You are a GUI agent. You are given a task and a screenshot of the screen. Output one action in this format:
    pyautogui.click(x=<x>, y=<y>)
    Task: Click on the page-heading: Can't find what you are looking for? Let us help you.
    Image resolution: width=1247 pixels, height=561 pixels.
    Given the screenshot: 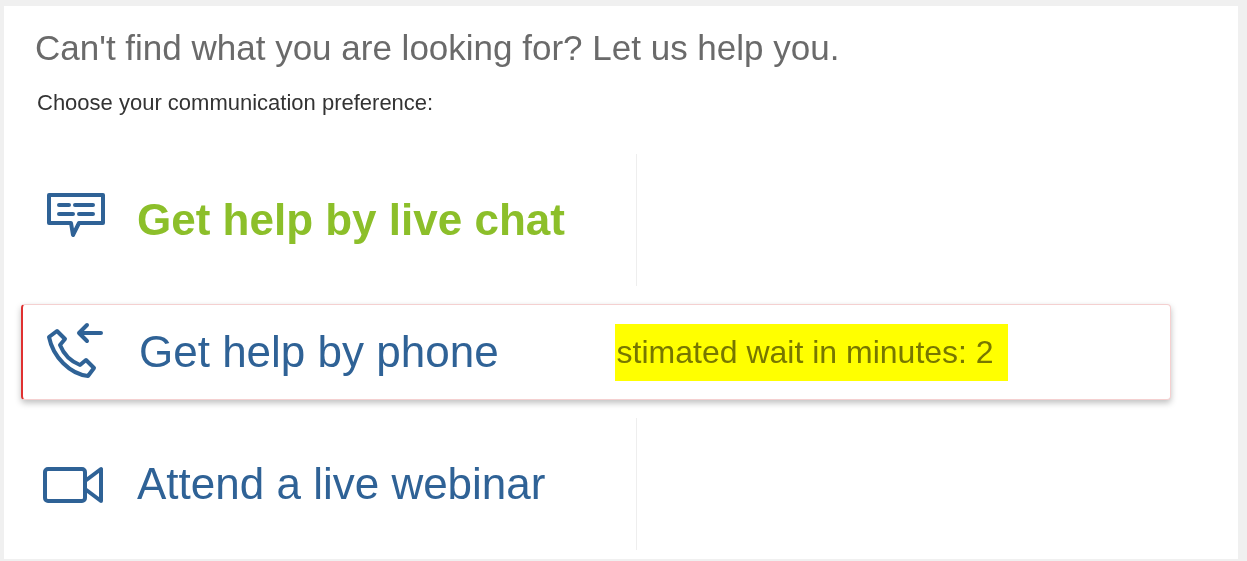 What is the action you would take?
    pyautogui.click(x=438, y=48)
    